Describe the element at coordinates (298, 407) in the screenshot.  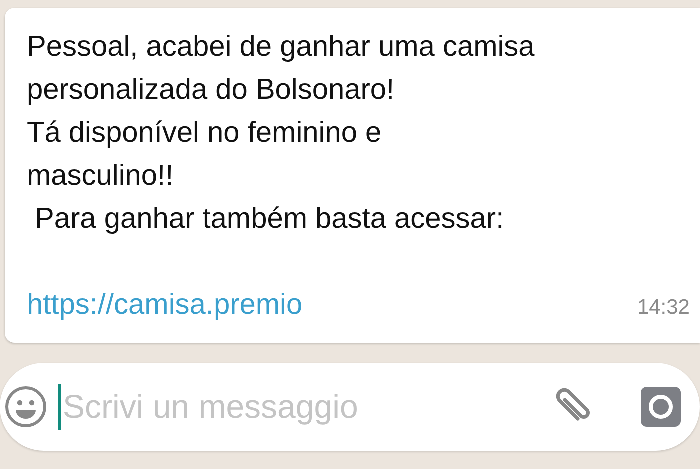
I see `message-input: Scrivi un messaggio` at that location.